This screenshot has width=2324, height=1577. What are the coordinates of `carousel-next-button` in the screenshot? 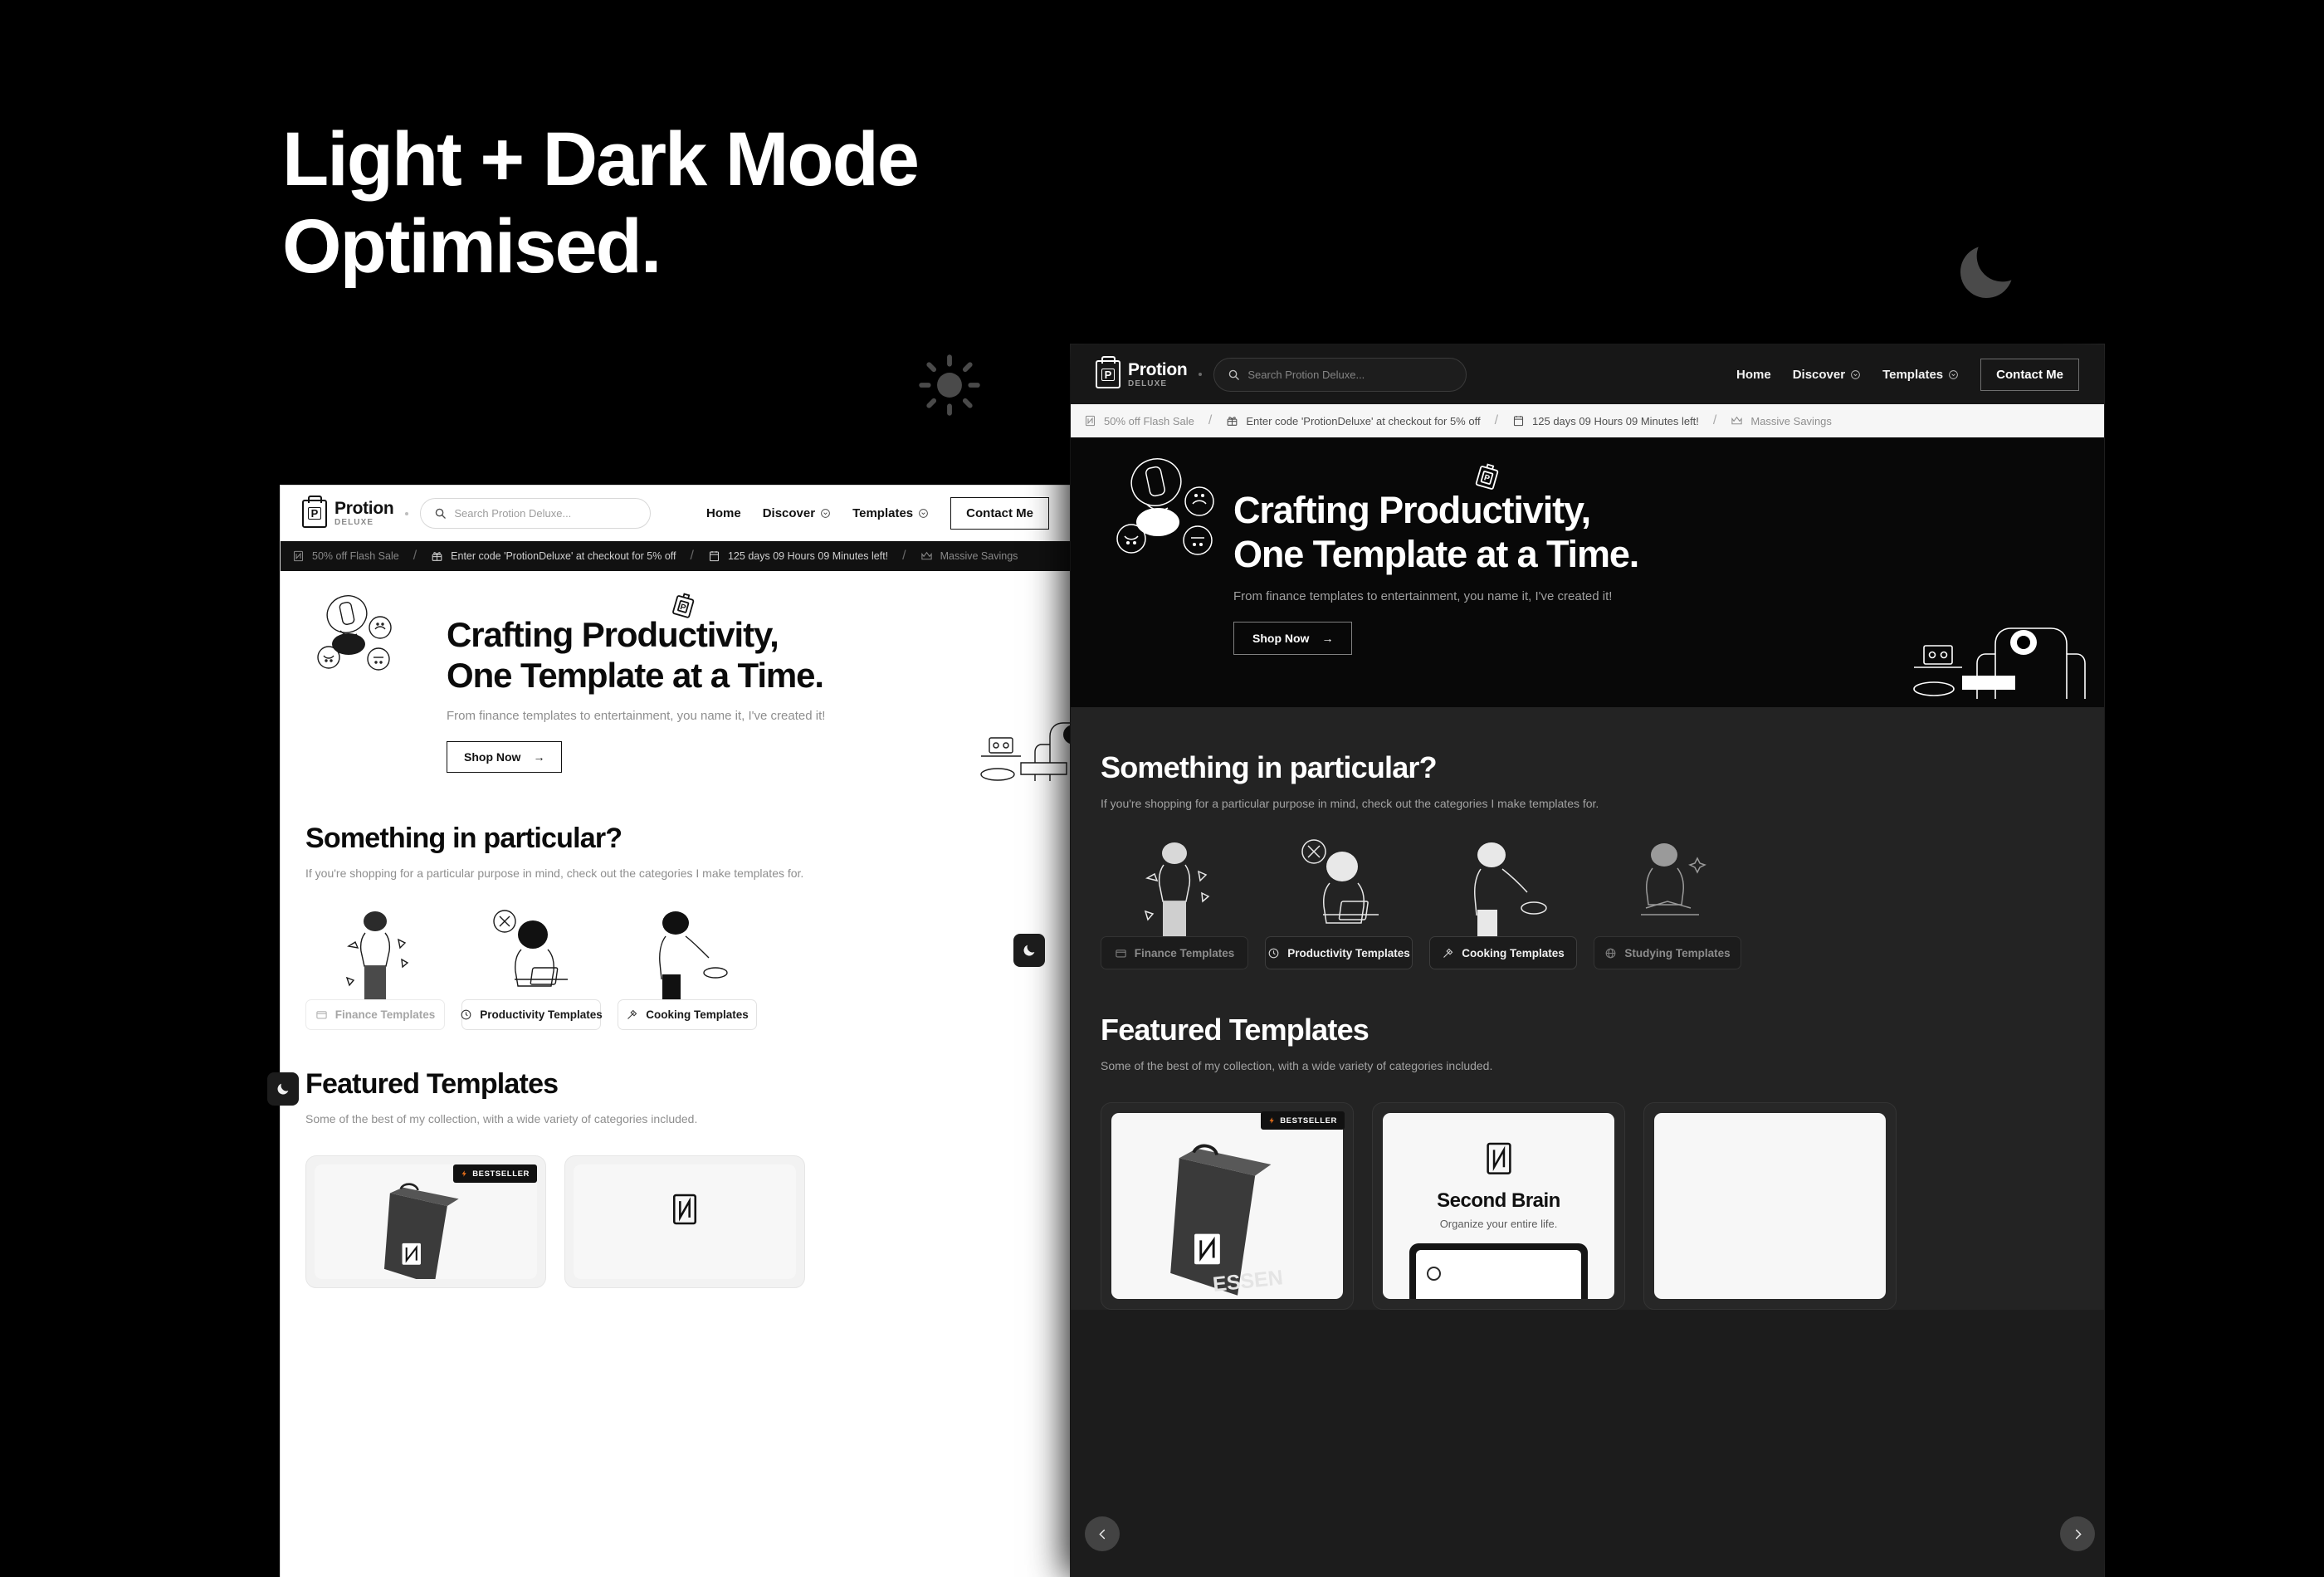 It's located at (2077, 1534).